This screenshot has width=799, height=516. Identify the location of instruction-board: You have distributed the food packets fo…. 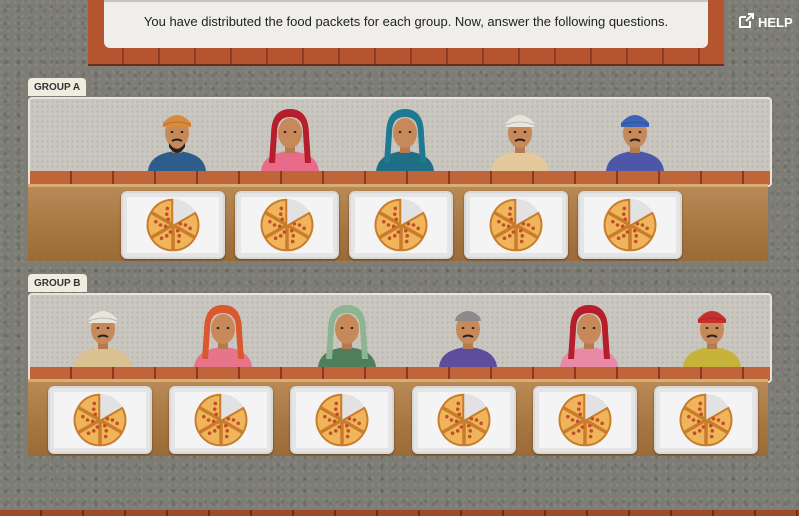
(406, 24).